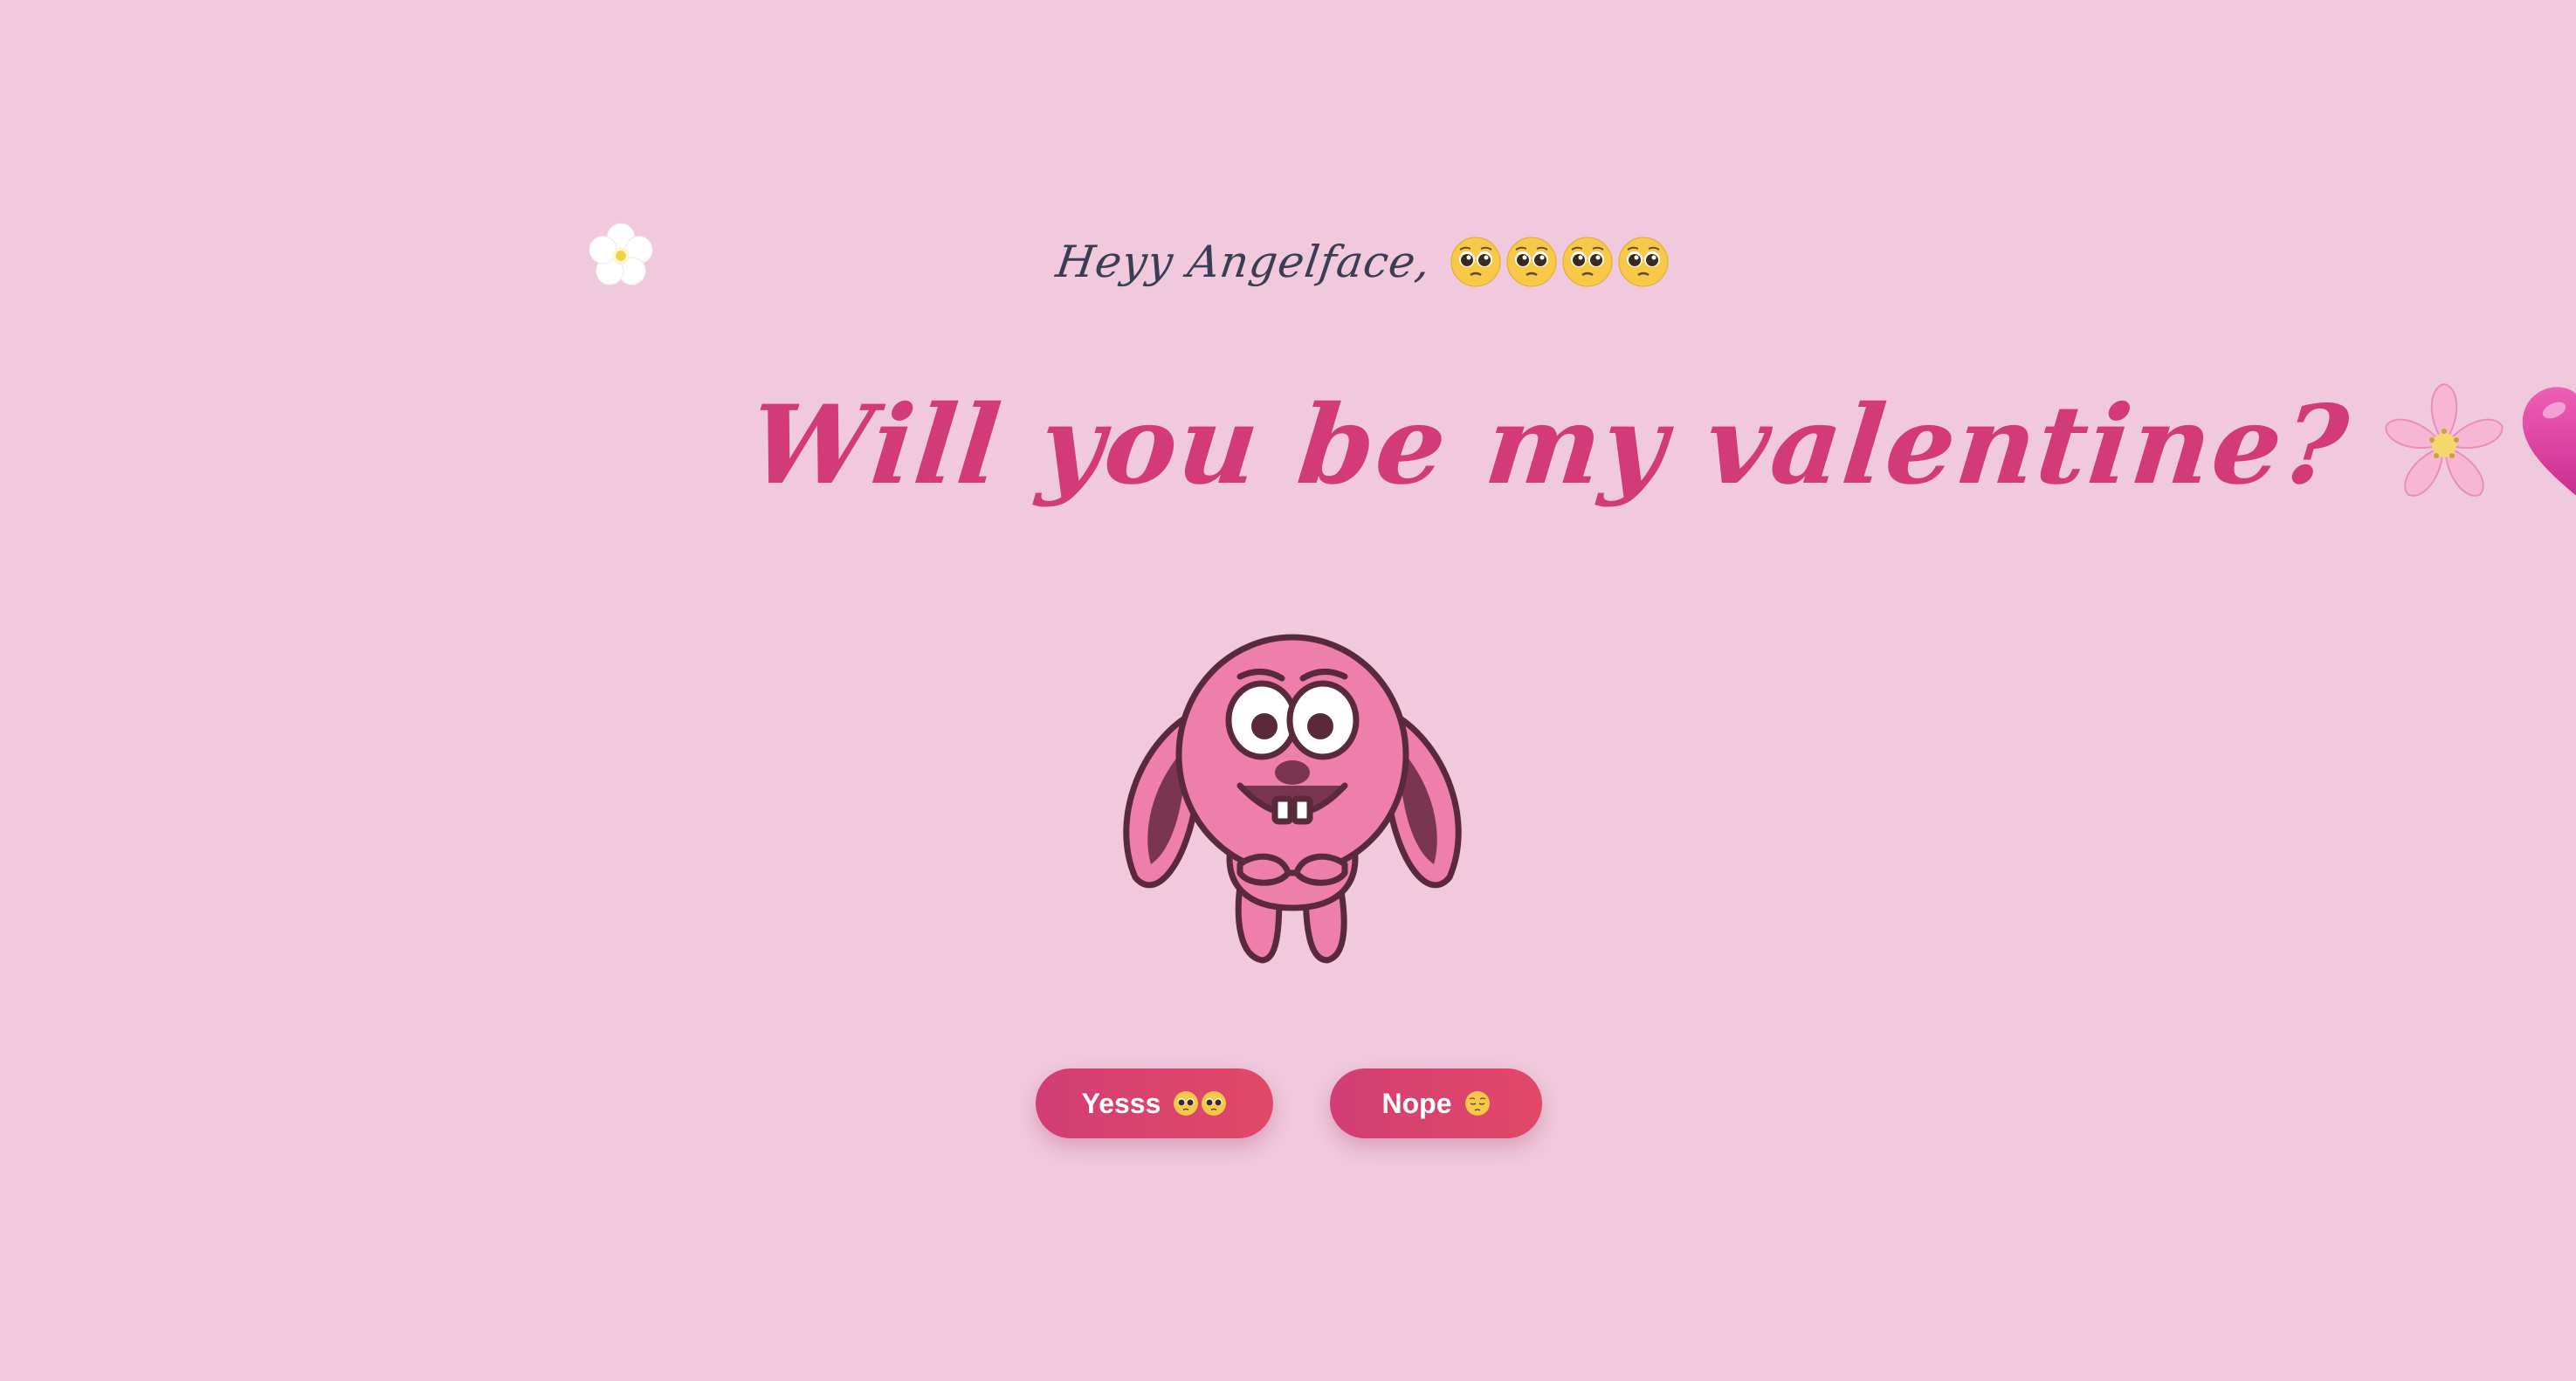 Image resolution: width=2576 pixels, height=1381 pixels. I want to click on white-flower-icon, so click(621, 254).